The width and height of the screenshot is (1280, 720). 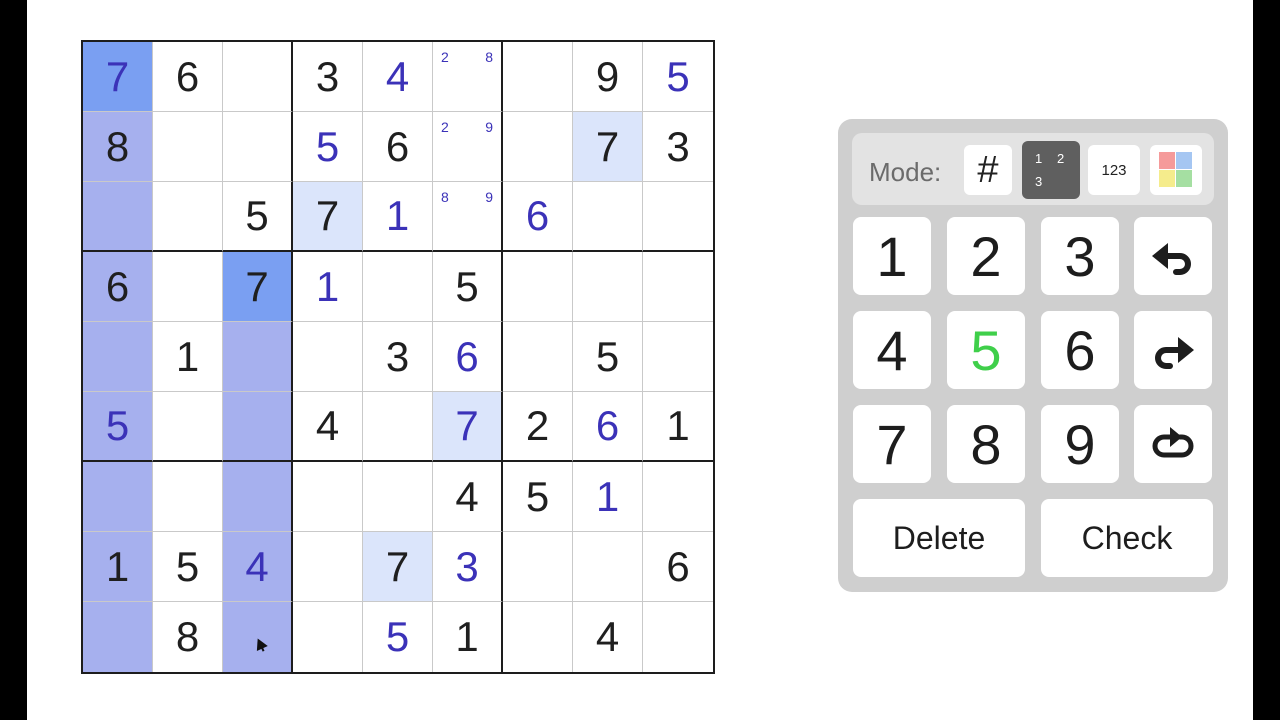 What do you see at coordinates (1176, 170) in the screenshot?
I see `mode-color-button` at bounding box center [1176, 170].